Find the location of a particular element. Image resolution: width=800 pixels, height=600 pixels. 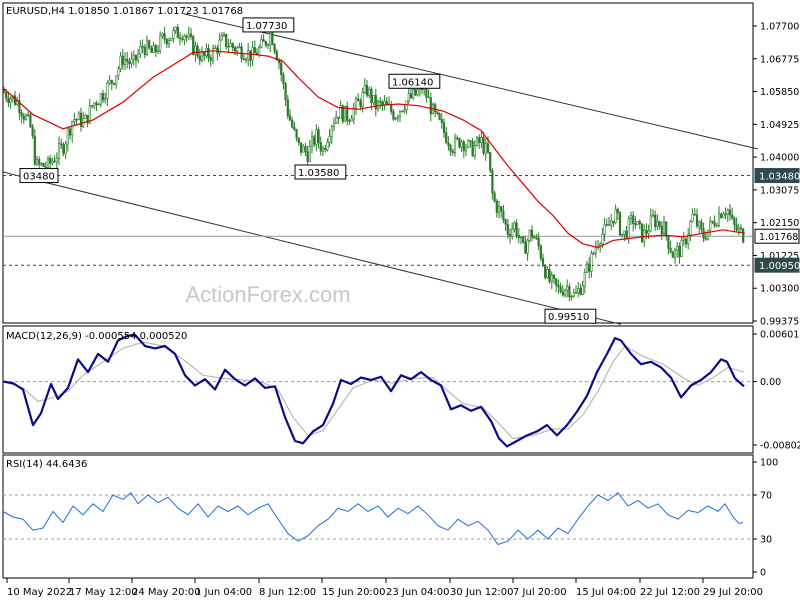

x-tick-label: 7 Jul 20:00 is located at coordinates (540, 592).